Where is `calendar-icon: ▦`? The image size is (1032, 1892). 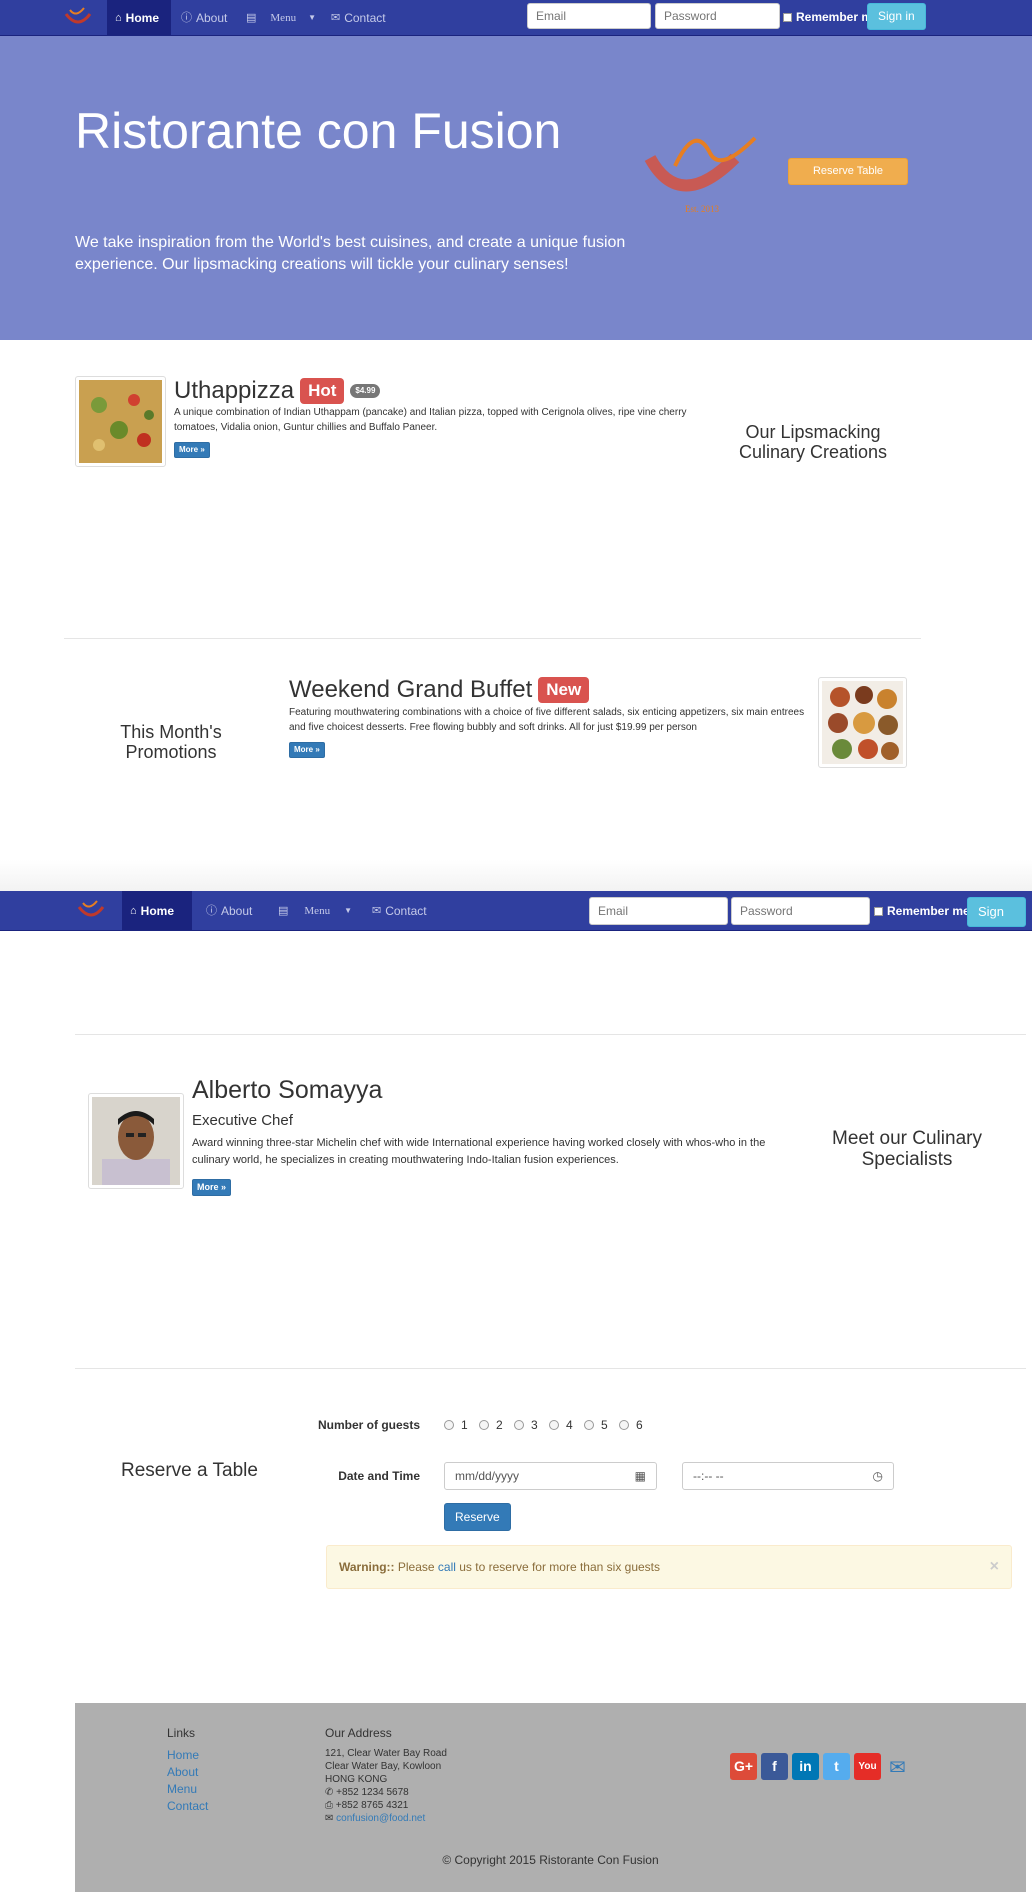 calendar-icon: ▦ is located at coordinates (640, 1476).